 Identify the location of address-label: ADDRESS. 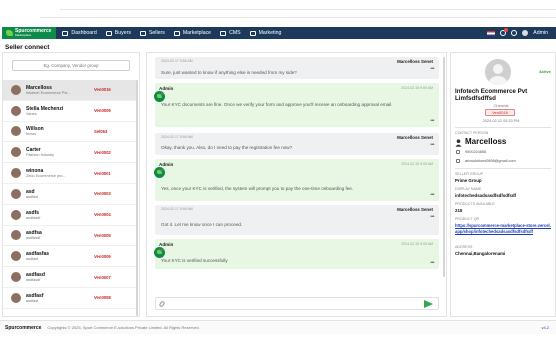
(464, 247).